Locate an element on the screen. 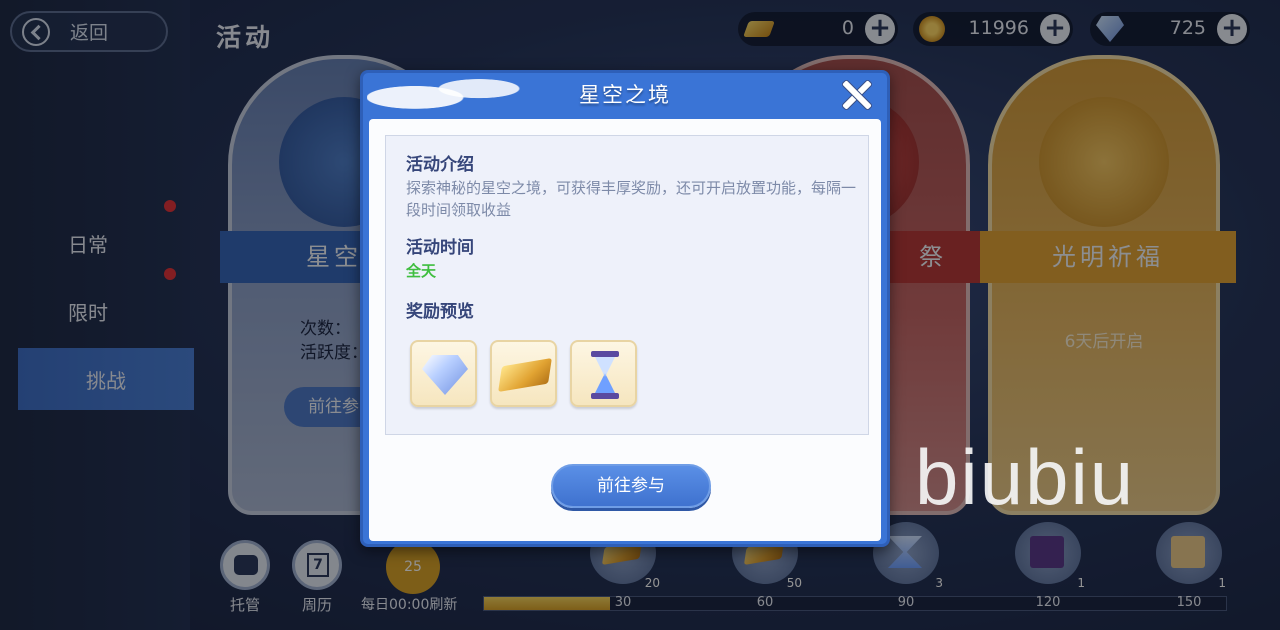  hourglass-icon is located at coordinates (605, 375).